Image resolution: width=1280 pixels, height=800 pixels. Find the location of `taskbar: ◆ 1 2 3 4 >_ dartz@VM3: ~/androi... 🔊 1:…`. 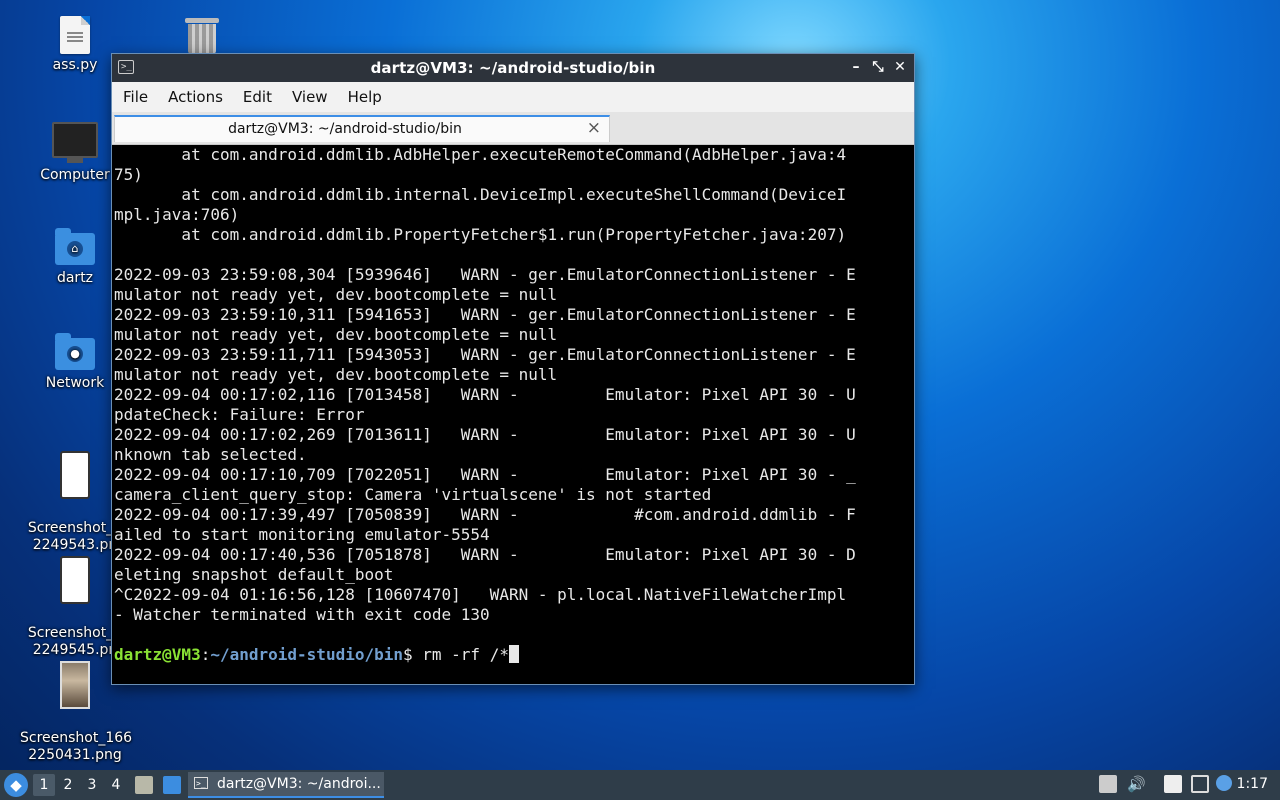

taskbar: ◆ 1 2 3 4 >_ dartz@VM3: ~/androi... 🔊 1:… is located at coordinates (640, 785).